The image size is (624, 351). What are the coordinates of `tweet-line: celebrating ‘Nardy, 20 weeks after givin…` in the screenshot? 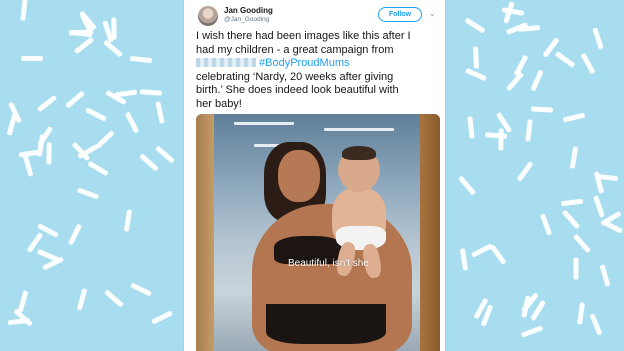 It's located at (295, 76).